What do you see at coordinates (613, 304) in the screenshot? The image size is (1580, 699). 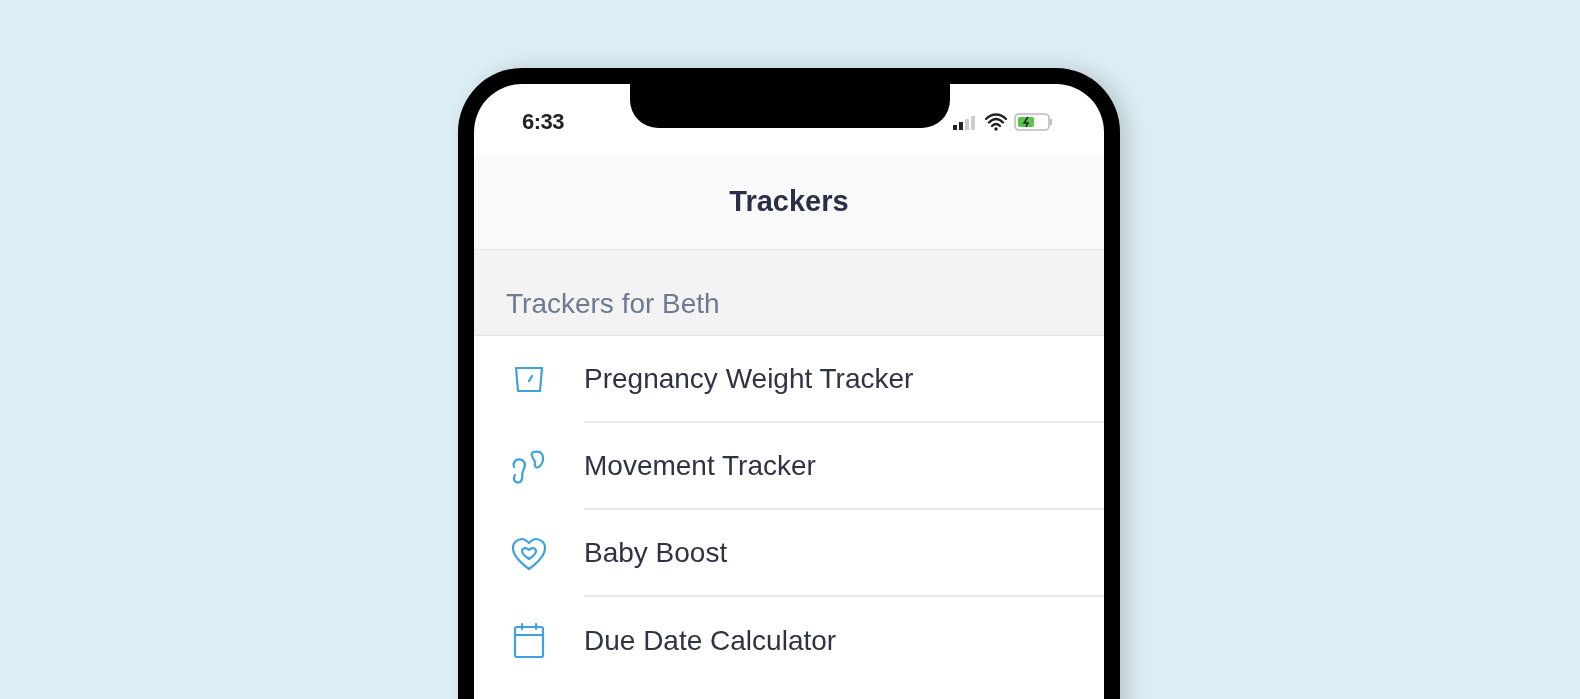 I see `section-title: Trackers for Beth` at bounding box center [613, 304].